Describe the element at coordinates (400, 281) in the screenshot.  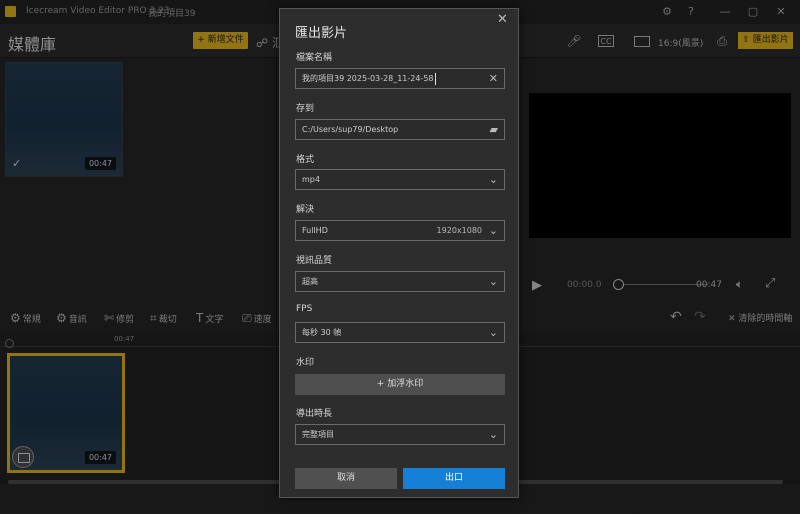
I see `quality-select: 超高 ⌄` at that location.